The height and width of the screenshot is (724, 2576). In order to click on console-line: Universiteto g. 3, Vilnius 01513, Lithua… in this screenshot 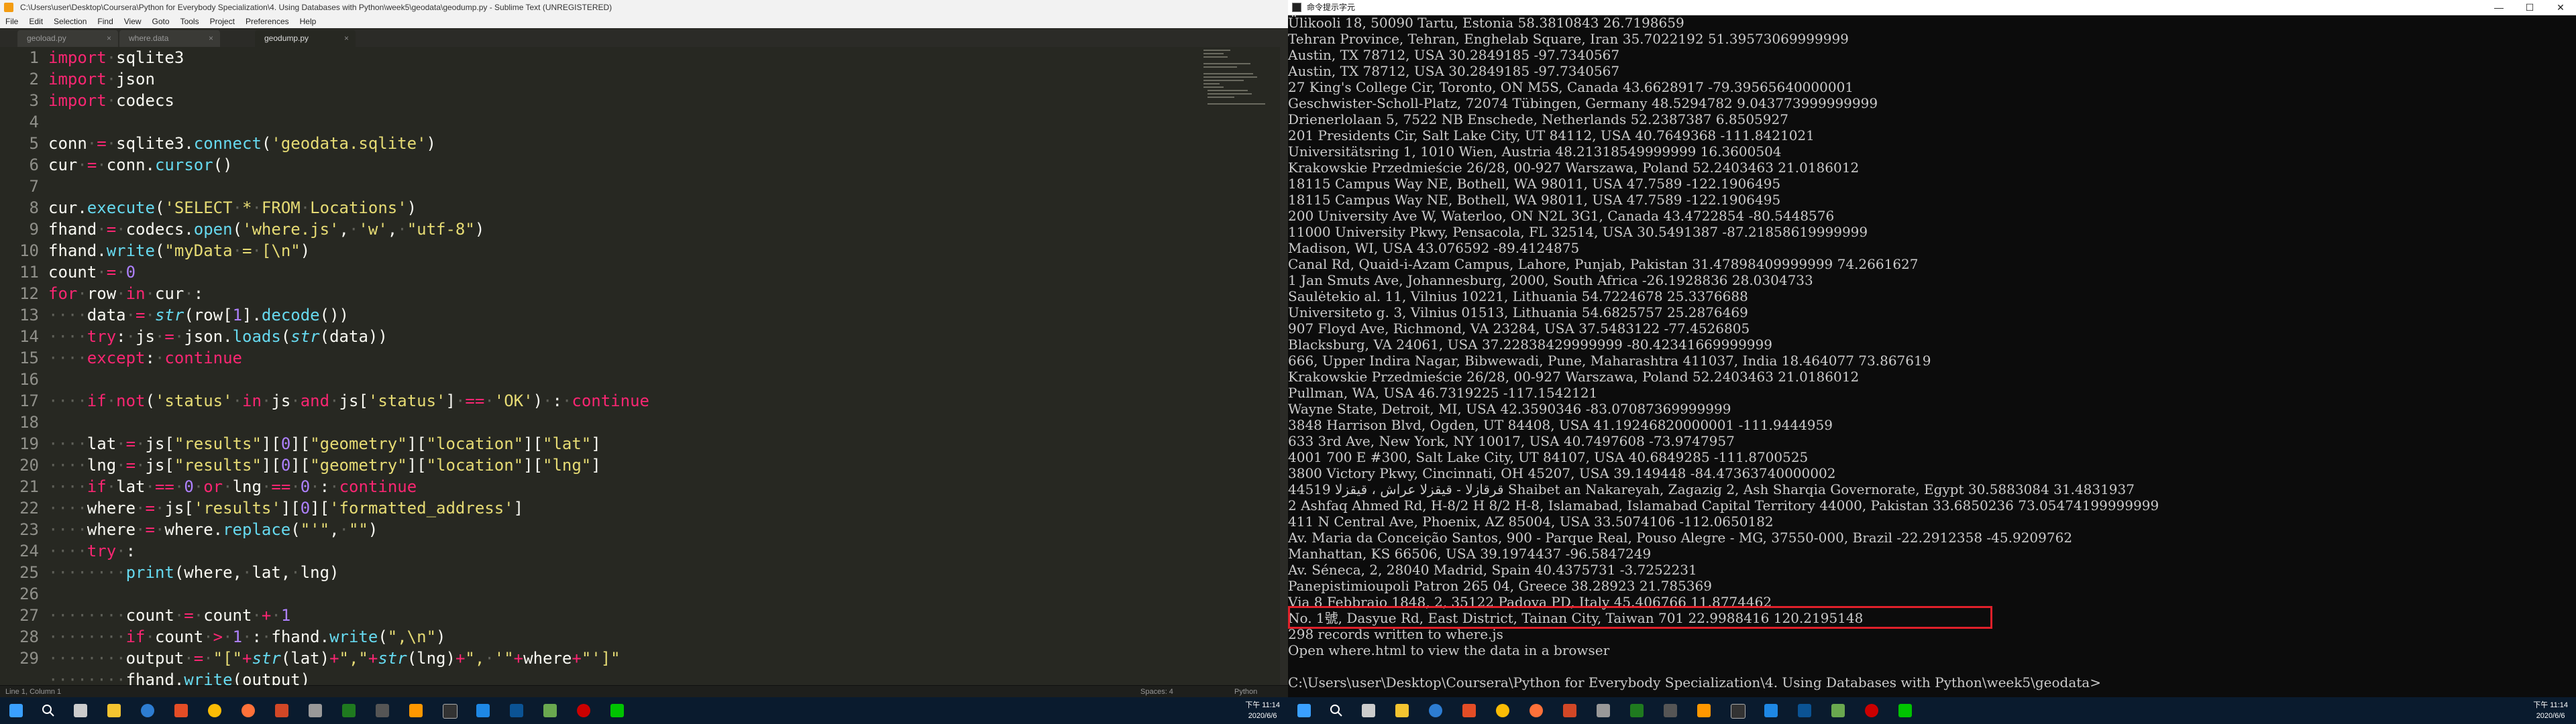, I will do `click(1518, 312)`.